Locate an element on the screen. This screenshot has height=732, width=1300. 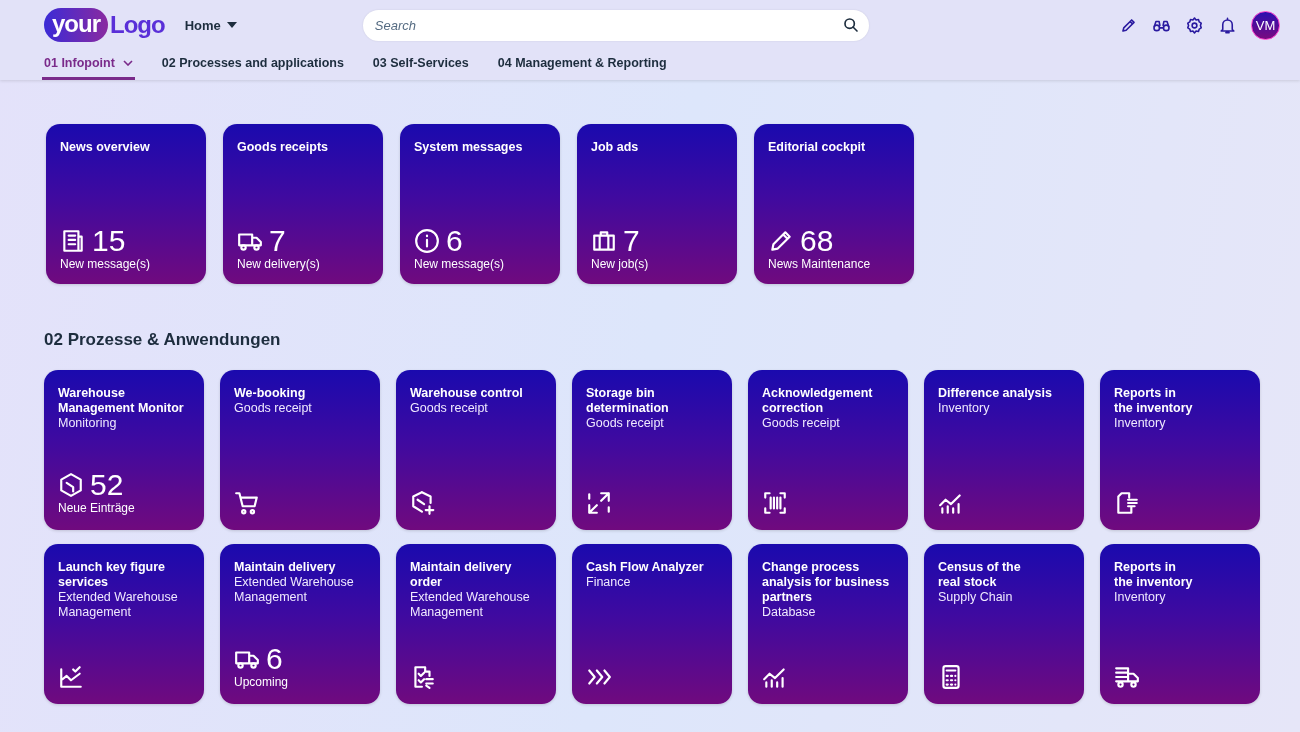
app-tile: Job ads 7 New job(s) is located at coordinates (657, 204).